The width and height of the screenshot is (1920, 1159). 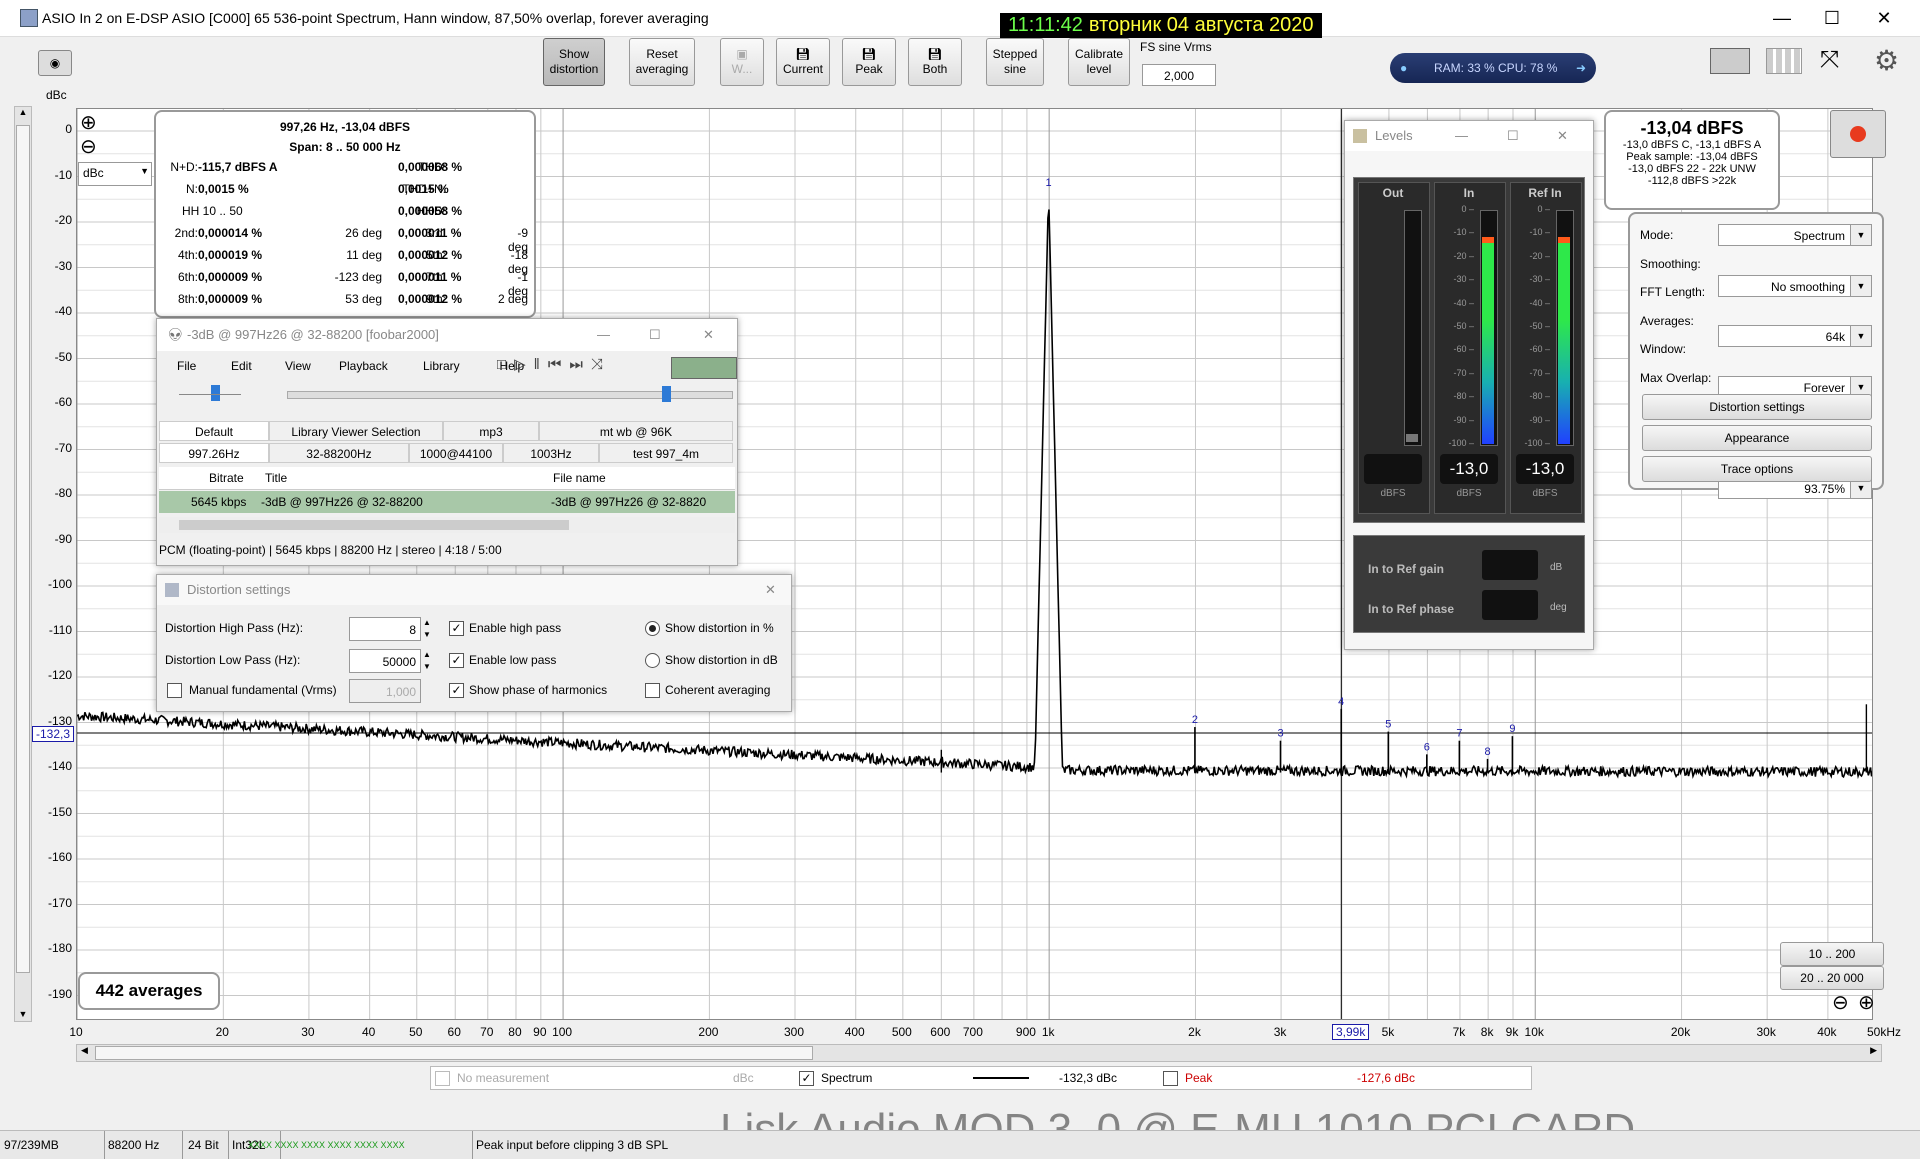 What do you see at coordinates (456, 660) in the screenshot?
I see `enable-lp-checkbox: ✓` at bounding box center [456, 660].